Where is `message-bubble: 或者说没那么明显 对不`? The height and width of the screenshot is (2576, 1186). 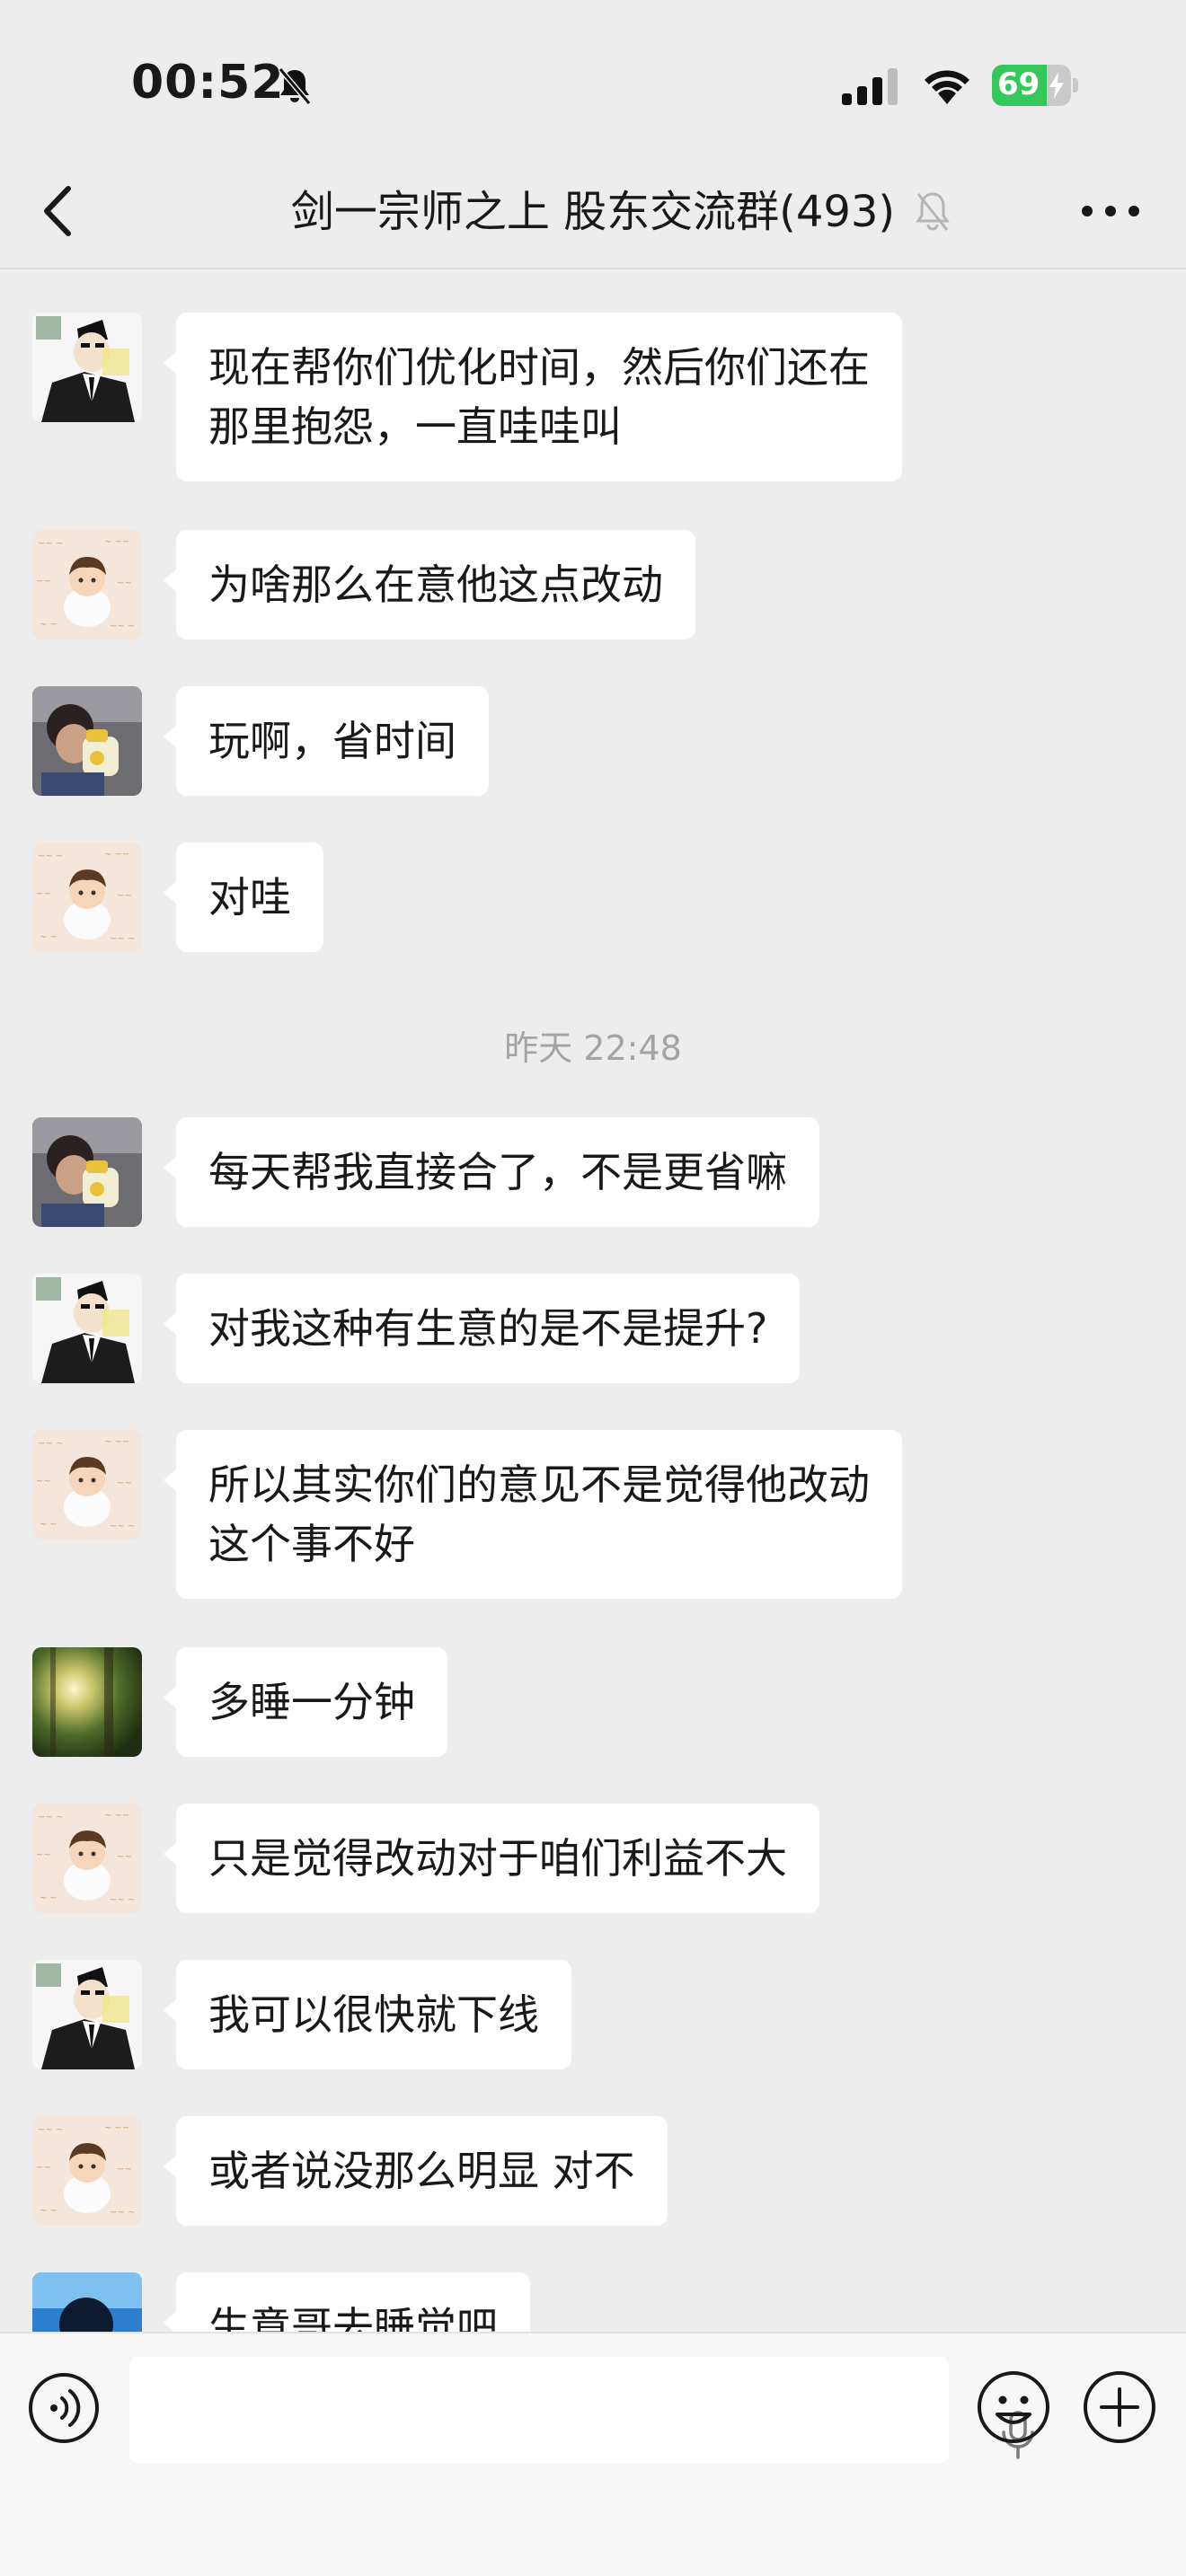 message-bubble: 或者说没那么明显 对不 is located at coordinates (416, 2171).